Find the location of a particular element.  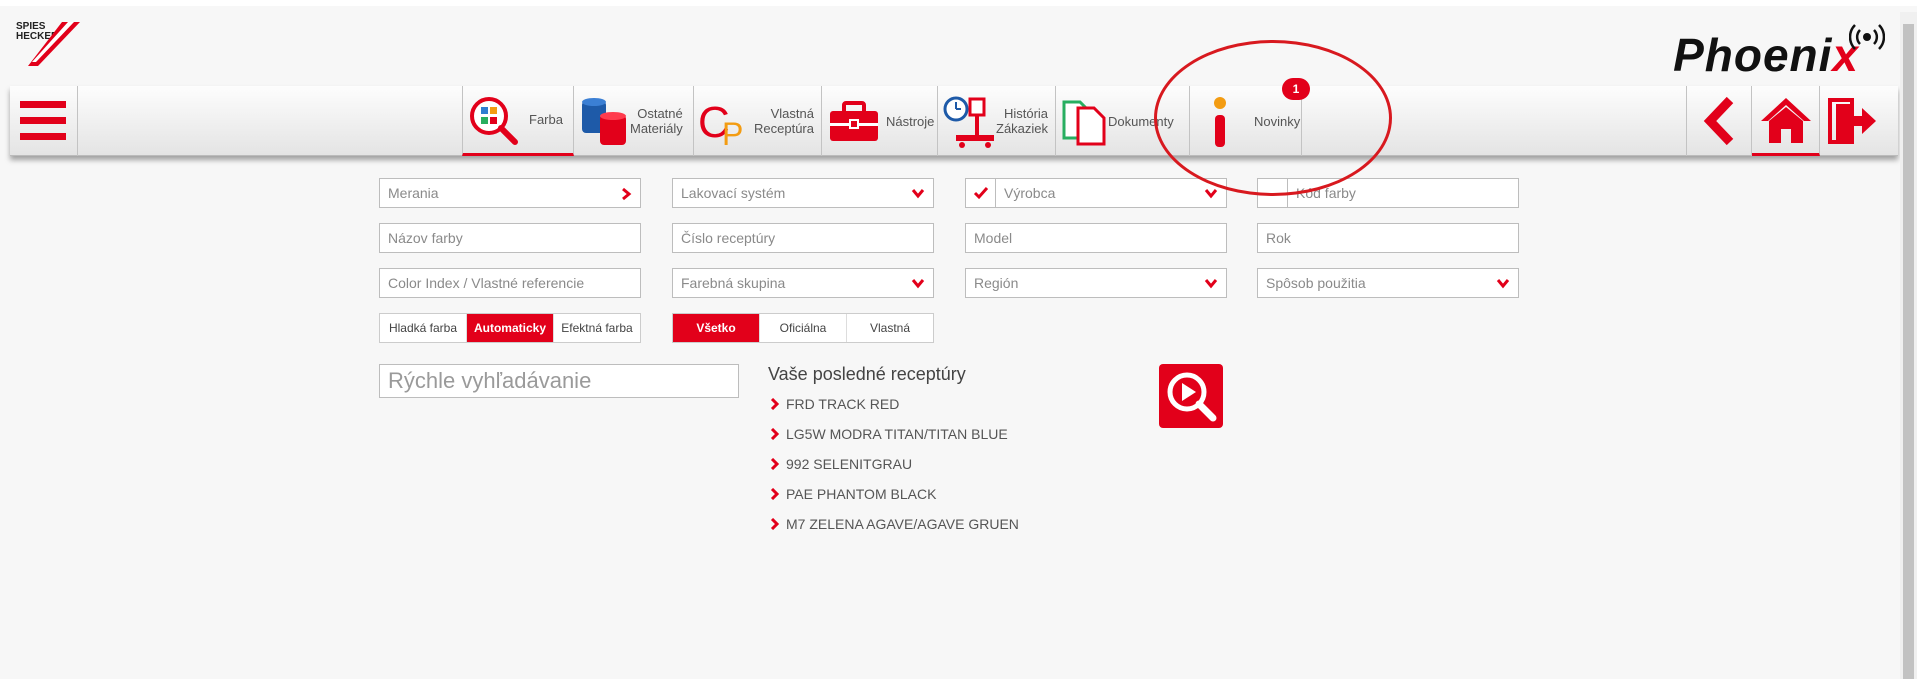

ownership-toggle: Všetko Oficiálna Vlastná is located at coordinates (803, 328).